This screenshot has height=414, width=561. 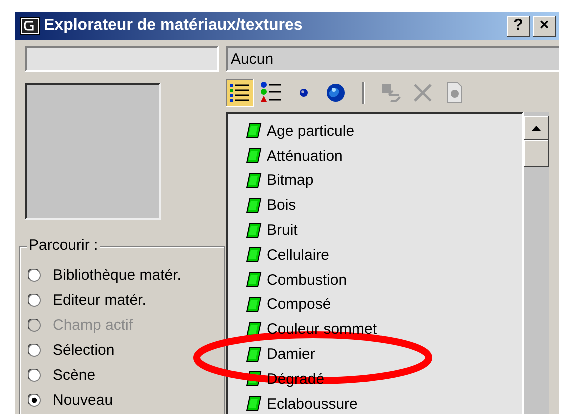 I want to click on option-label: Bibliothèque matér., so click(x=117, y=275).